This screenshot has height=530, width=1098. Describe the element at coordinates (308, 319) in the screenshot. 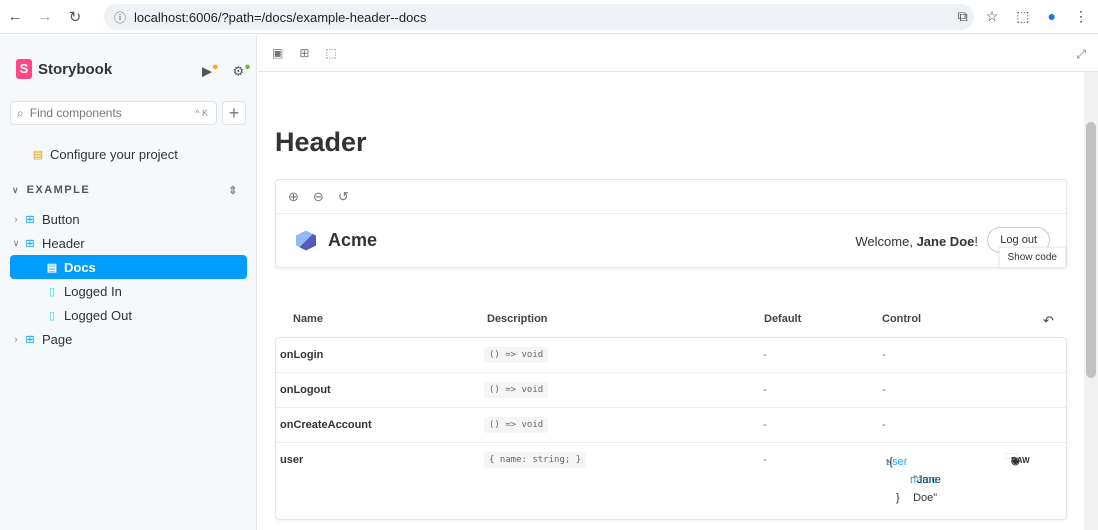

I see `col-name: Name` at that location.